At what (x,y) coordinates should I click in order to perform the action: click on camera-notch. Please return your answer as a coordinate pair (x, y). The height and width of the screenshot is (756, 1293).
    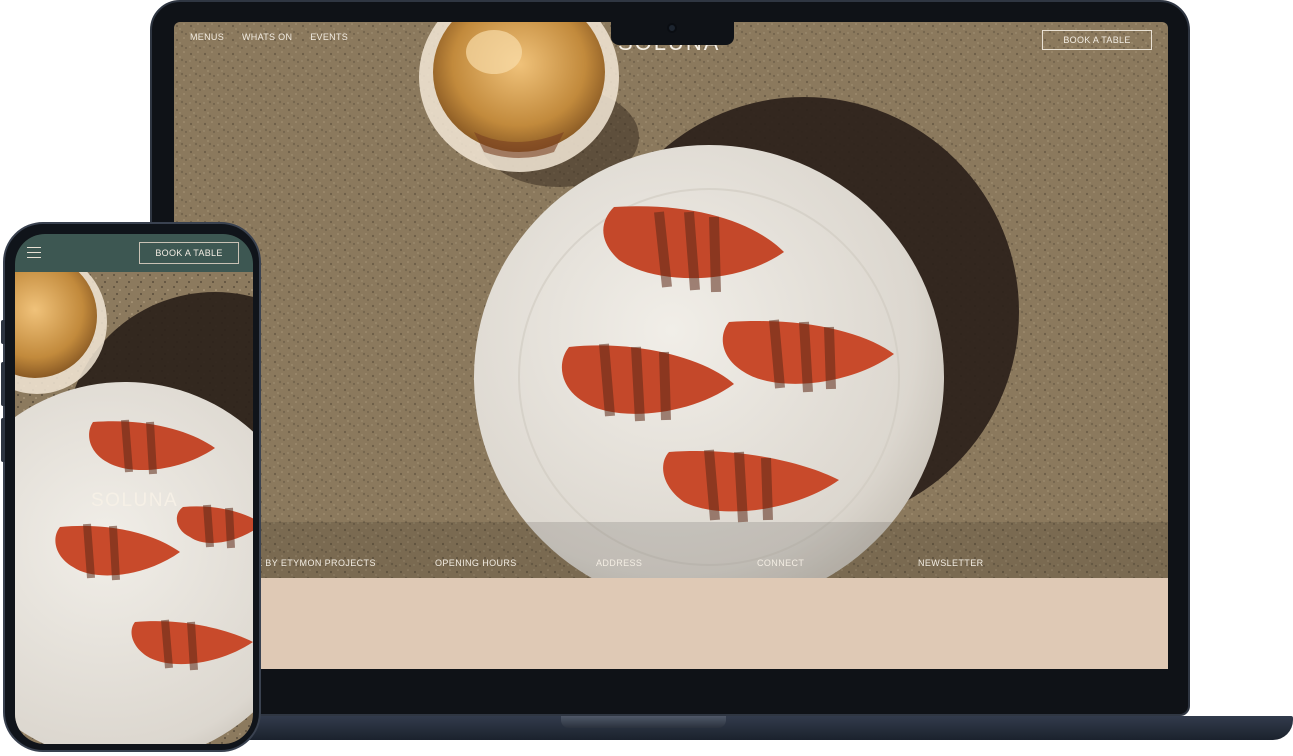
    Looking at the image, I should click on (672, 33).